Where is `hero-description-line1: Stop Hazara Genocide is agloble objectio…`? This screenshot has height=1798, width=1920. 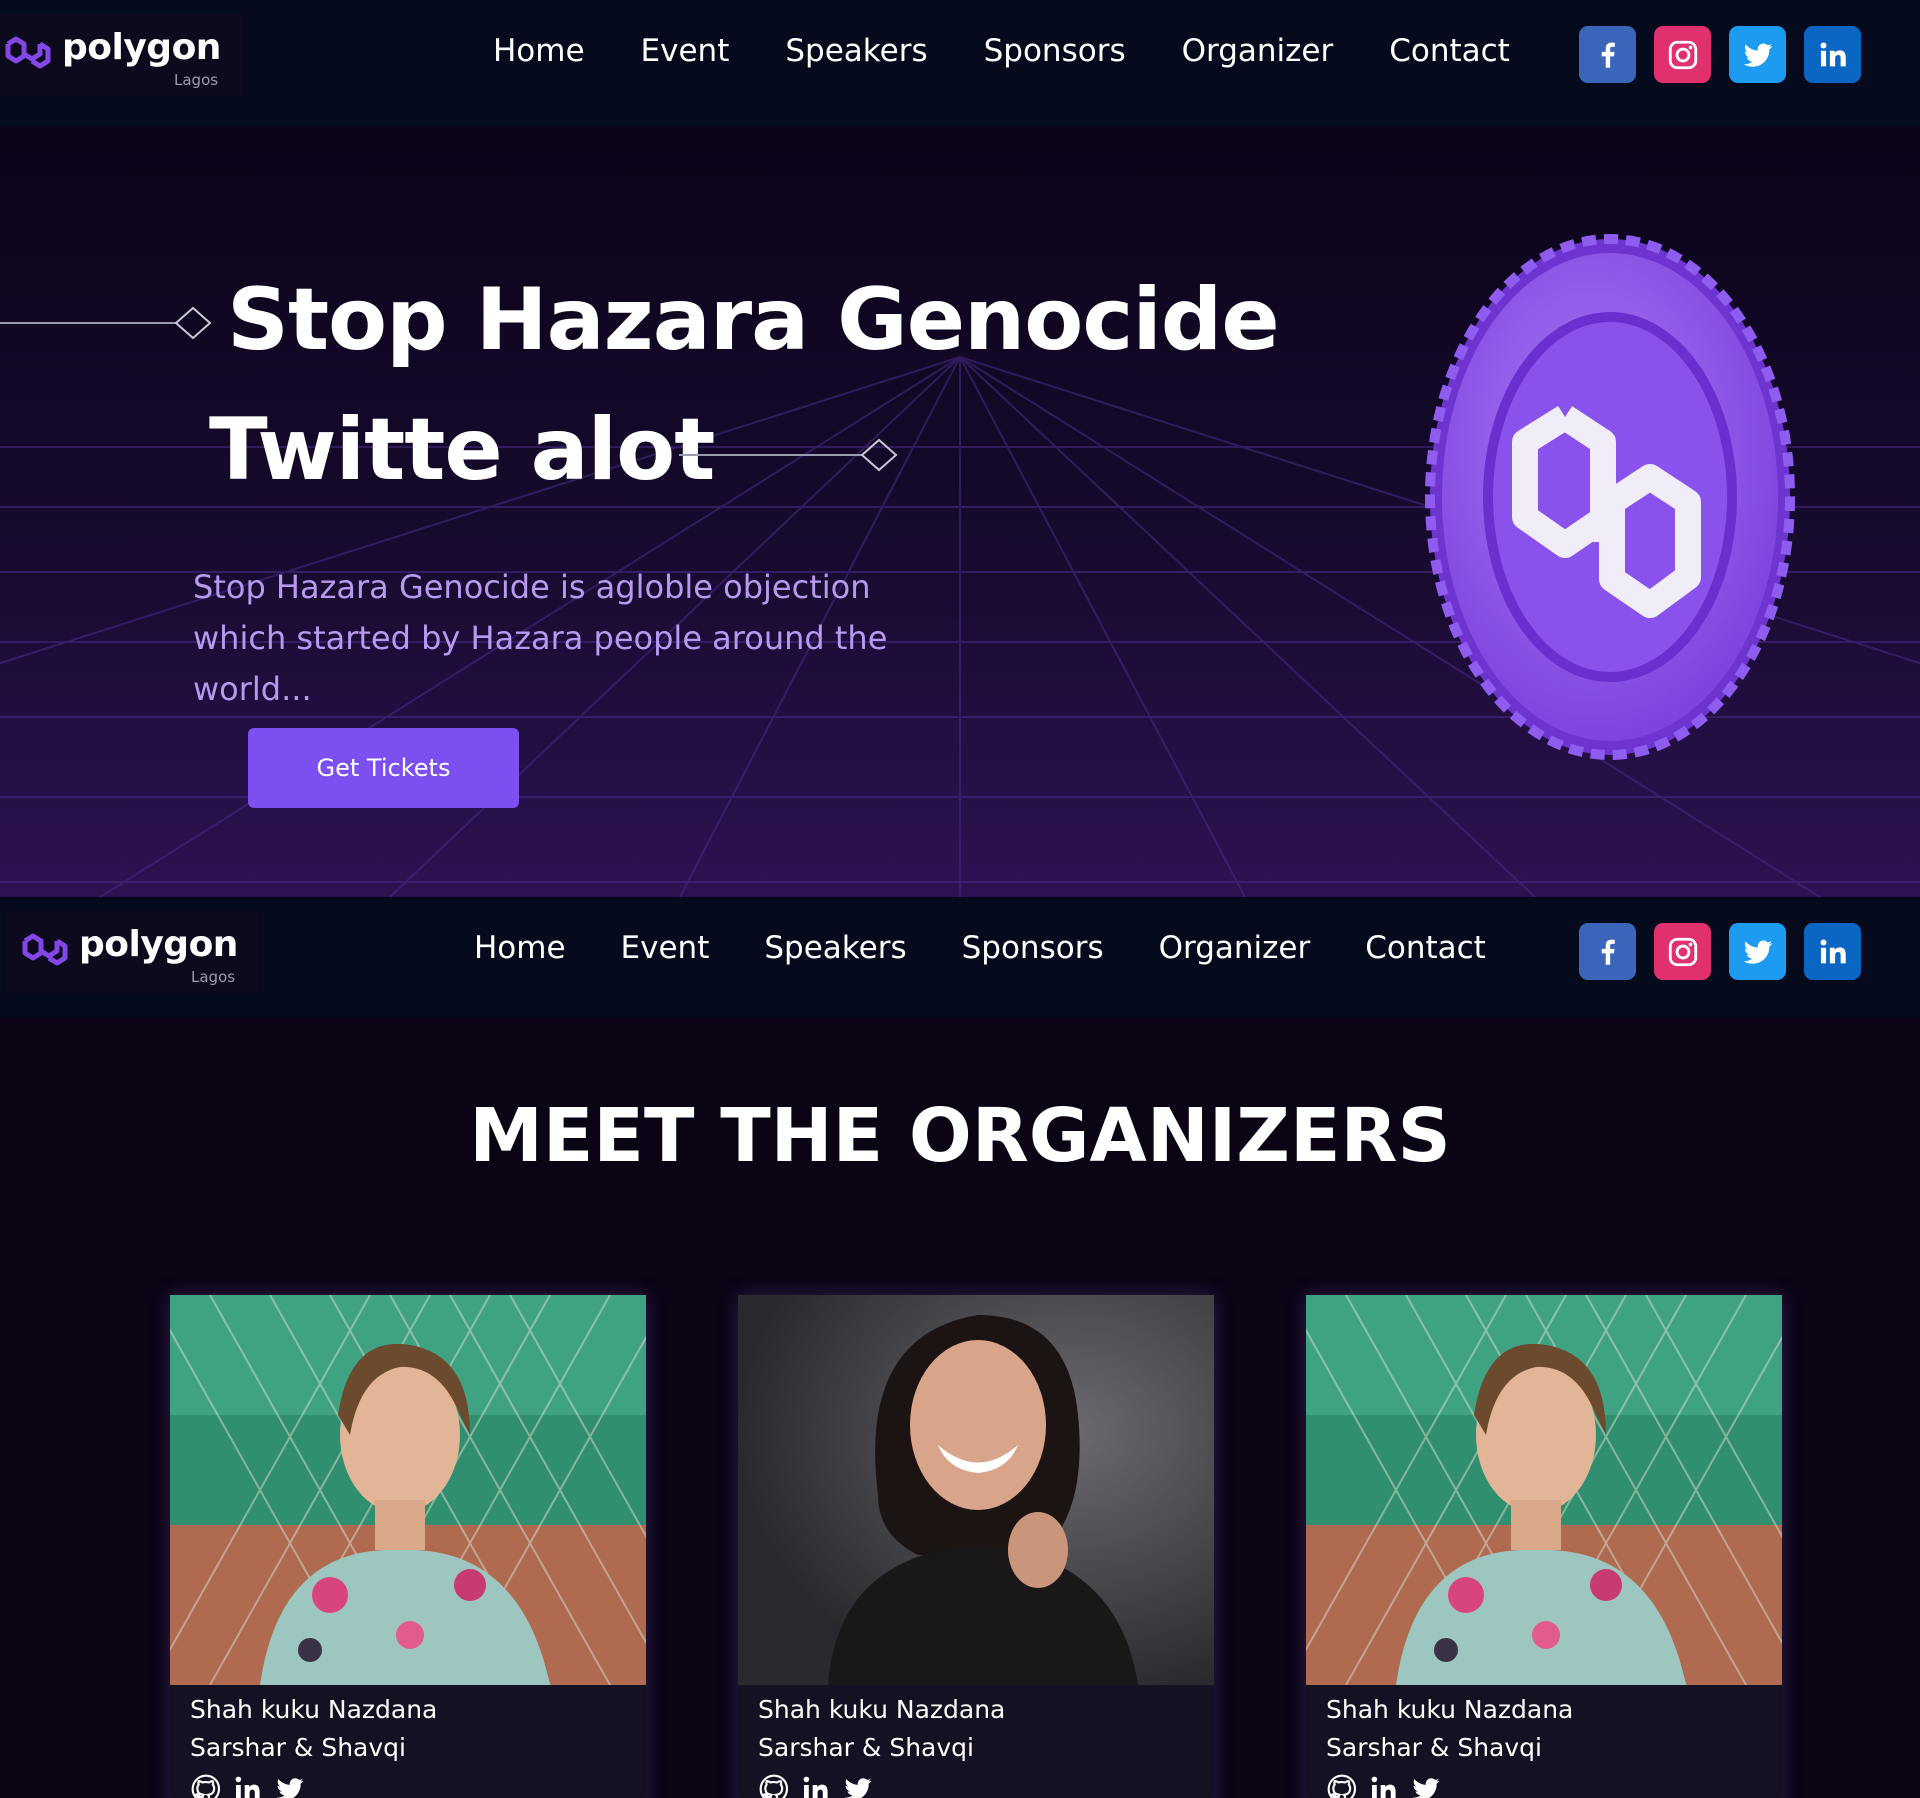
hero-description-line1: Stop Hazara Genocide is agloble objectio… is located at coordinates (532, 587).